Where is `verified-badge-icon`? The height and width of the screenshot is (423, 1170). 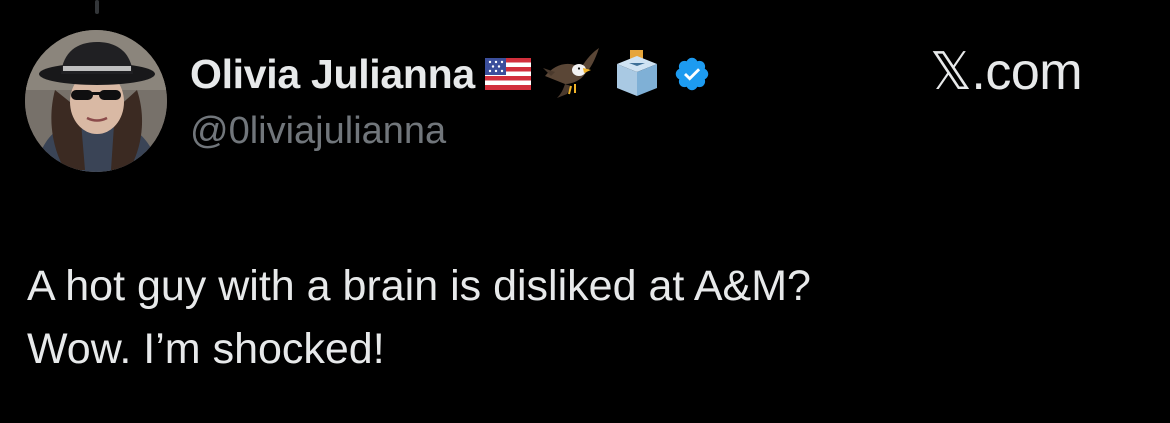
verified-badge-icon is located at coordinates (692, 74).